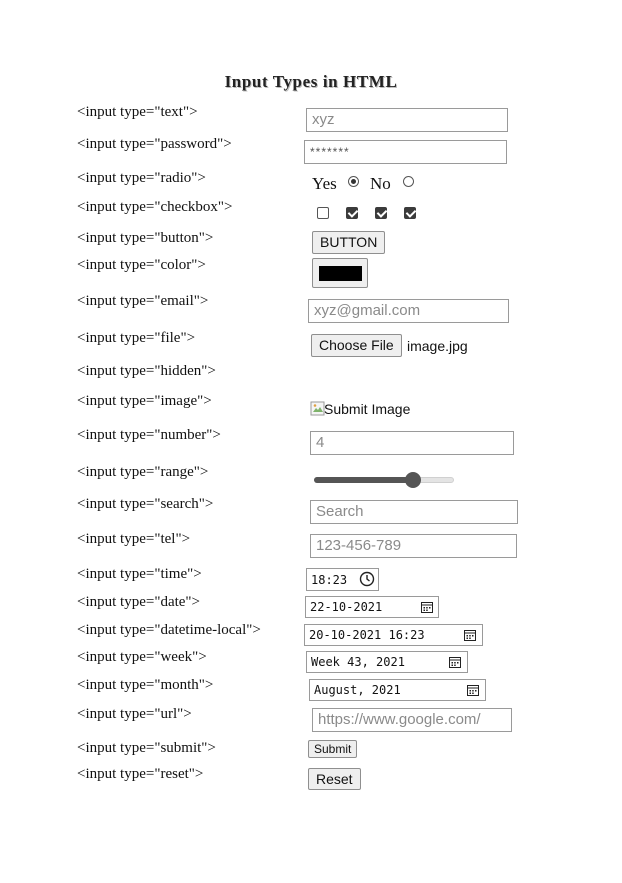  What do you see at coordinates (349, 242) in the screenshot?
I see `generic-button: BUTTON` at bounding box center [349, 242].